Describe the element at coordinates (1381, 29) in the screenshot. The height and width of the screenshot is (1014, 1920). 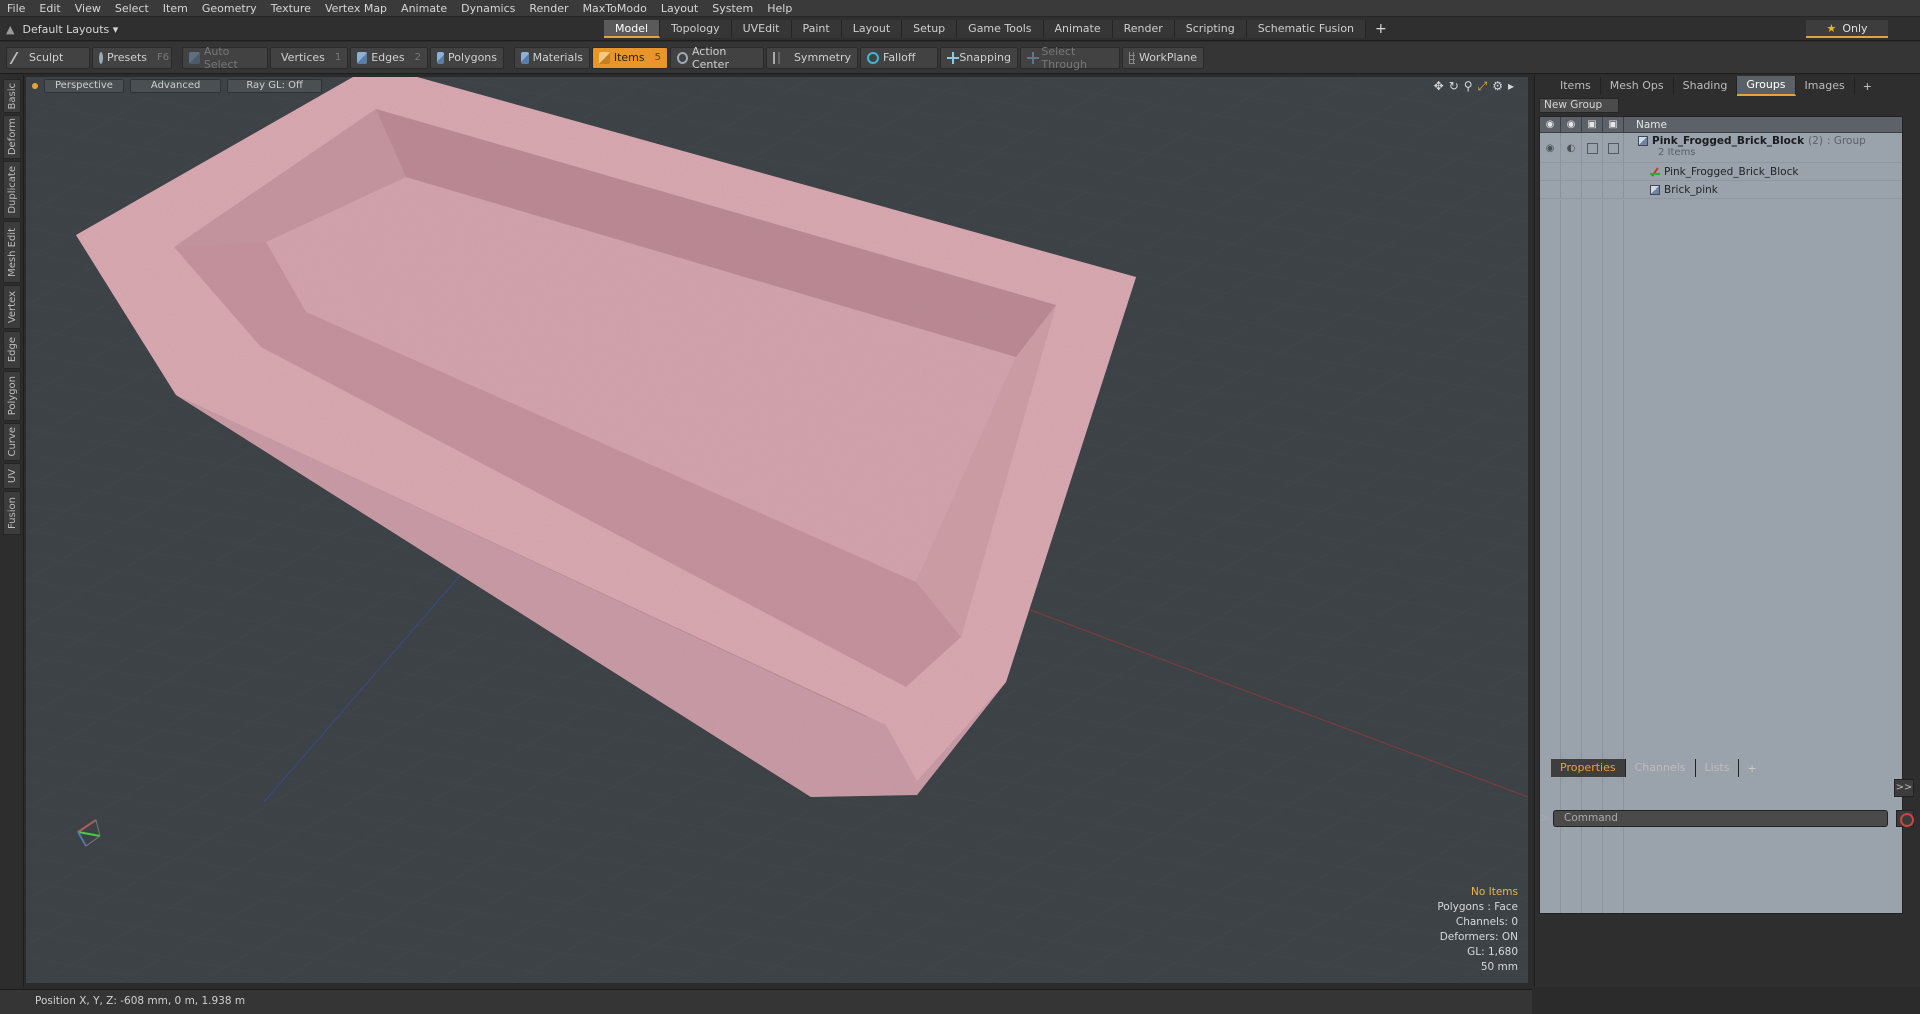
I see `add-tab-button: +` at that location.